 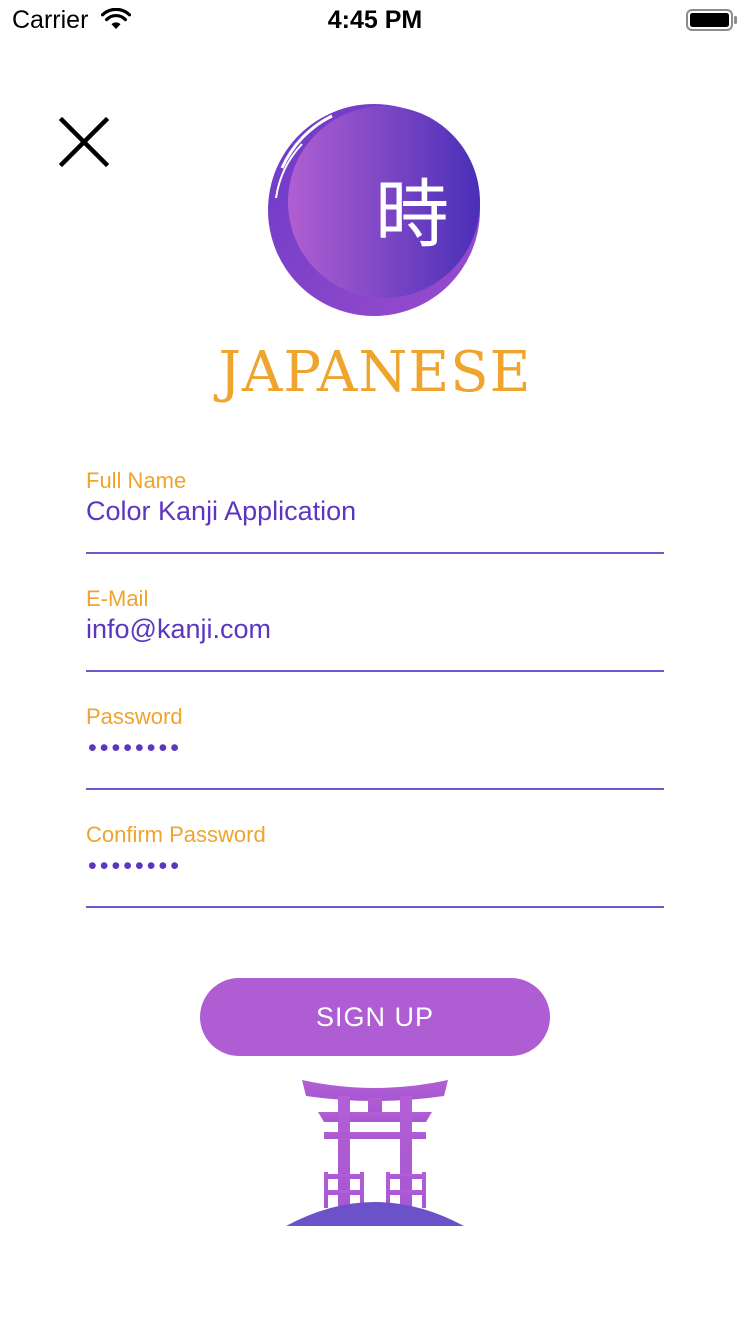 I want to click on email-underline, so click(x=375, y=671).